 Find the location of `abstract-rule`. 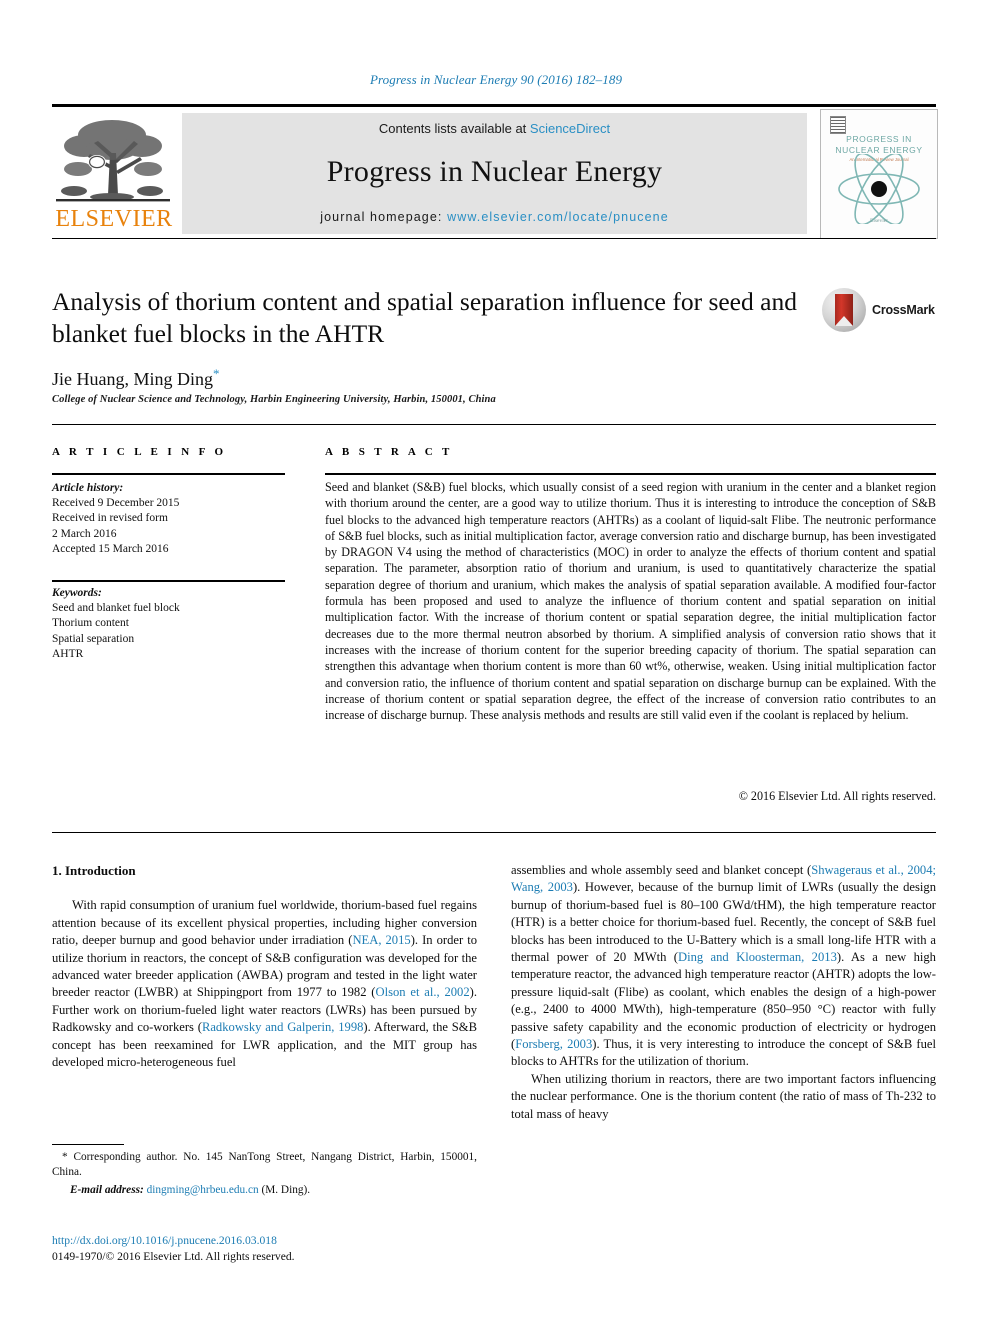

abstract-rule is located at coordinates (630, 474).